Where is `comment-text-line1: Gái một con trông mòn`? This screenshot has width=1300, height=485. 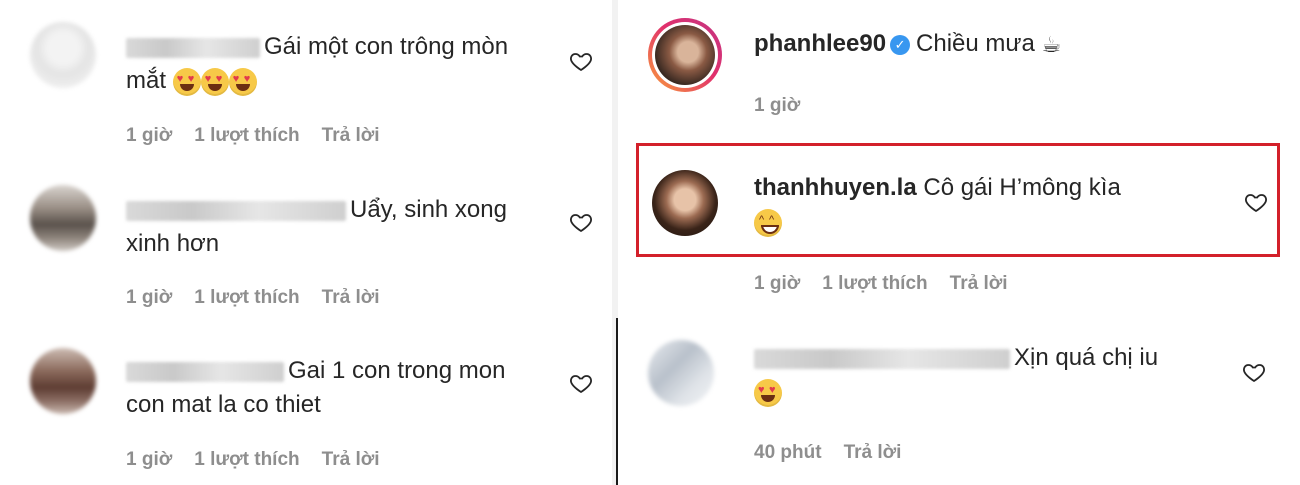
comment-text-line1: Gái một con trông mòn is located at coordinates (386, 46).